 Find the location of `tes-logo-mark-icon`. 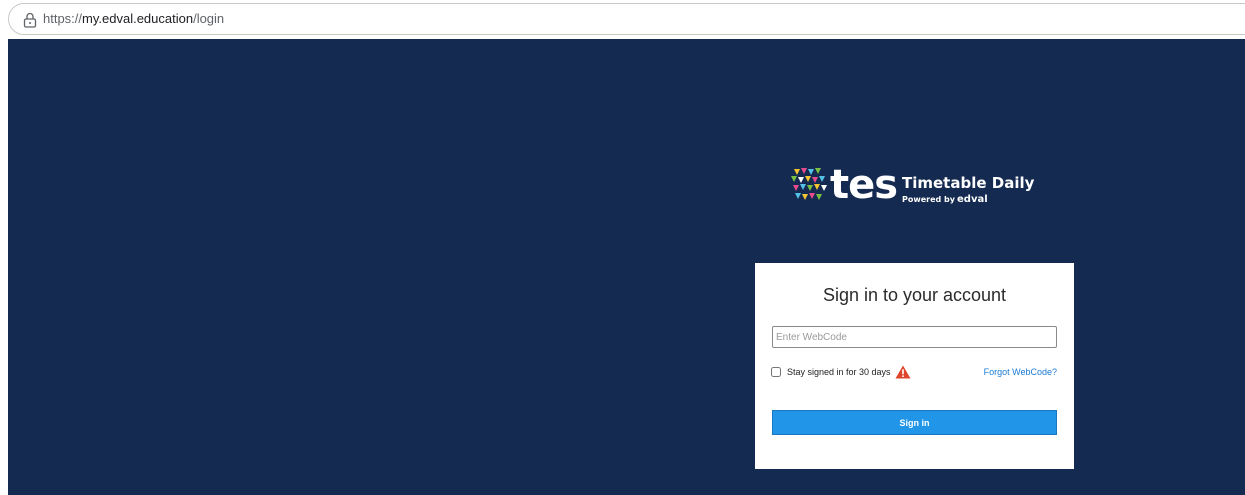

tes-logo-mark-icon is located at coordinates (809, 184).